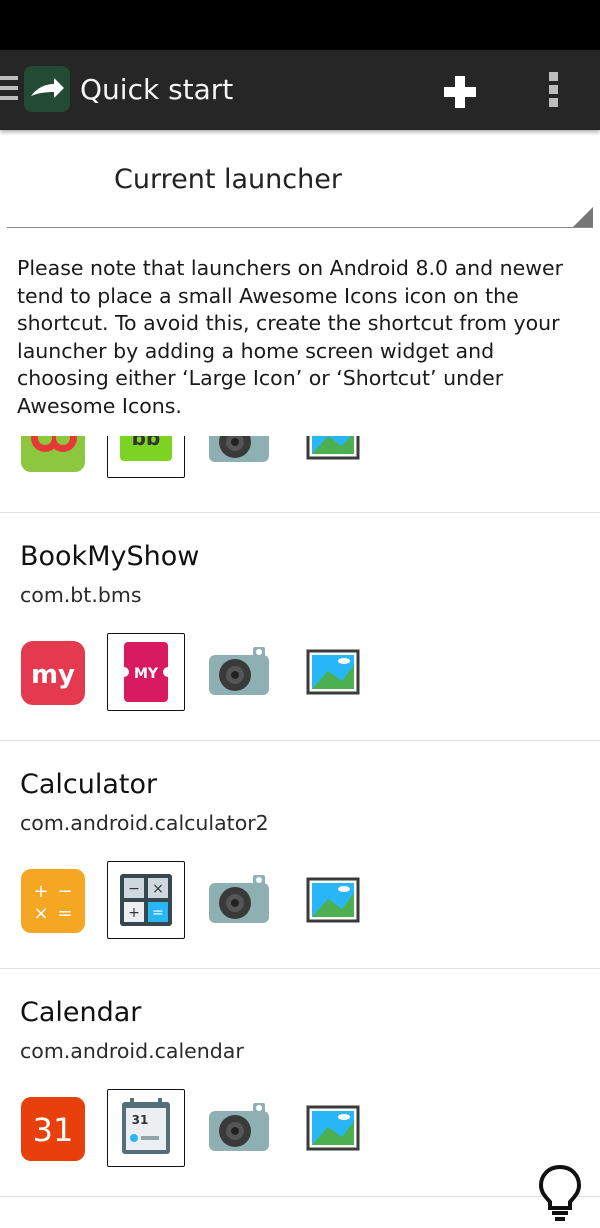 Image resolution: width=600 pixels, height=1228 pixels. I want to click on svg-text: bb, so click(146, 443).